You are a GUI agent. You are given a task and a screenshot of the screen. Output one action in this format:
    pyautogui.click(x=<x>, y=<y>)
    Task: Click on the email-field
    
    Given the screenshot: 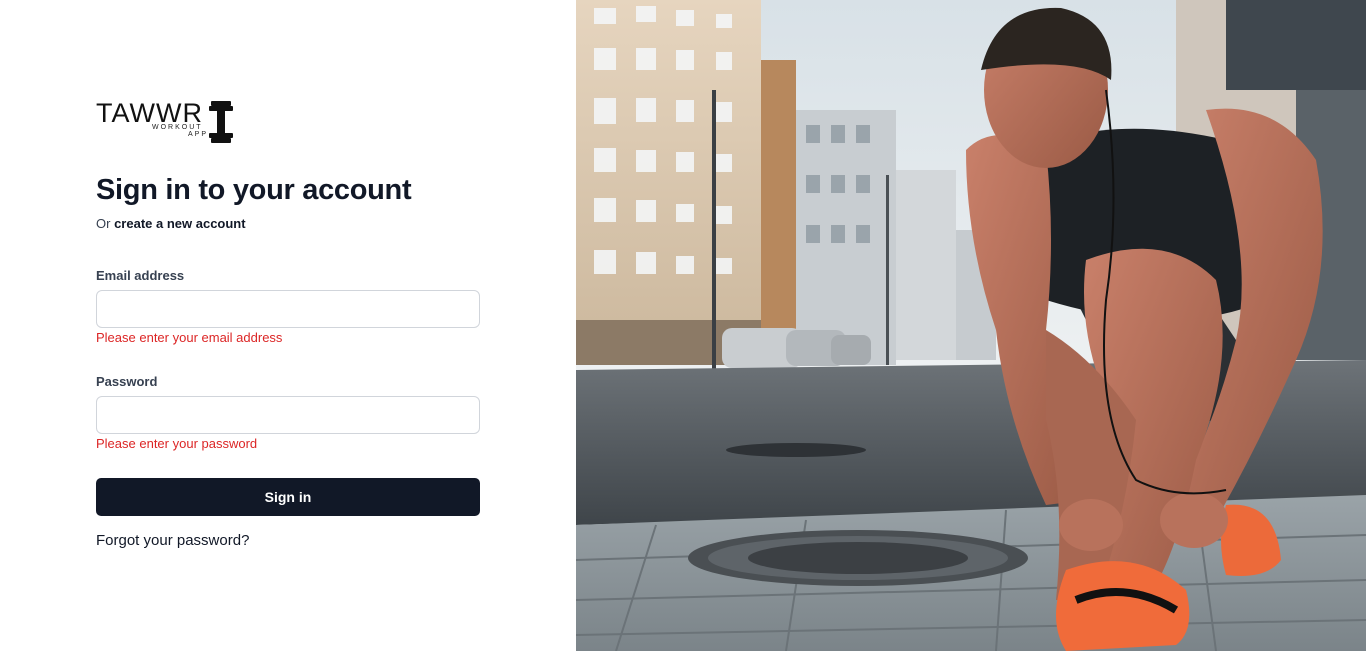 What is the action you would take?
    pyautogui.click(x=288, y=309)
    